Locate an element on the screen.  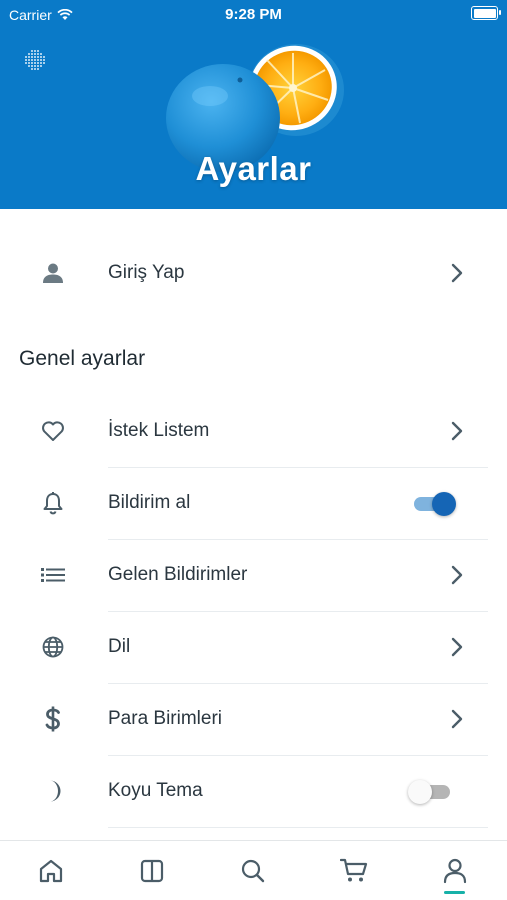
login-label: Giriş Yap is located at coordinates (146, 272).